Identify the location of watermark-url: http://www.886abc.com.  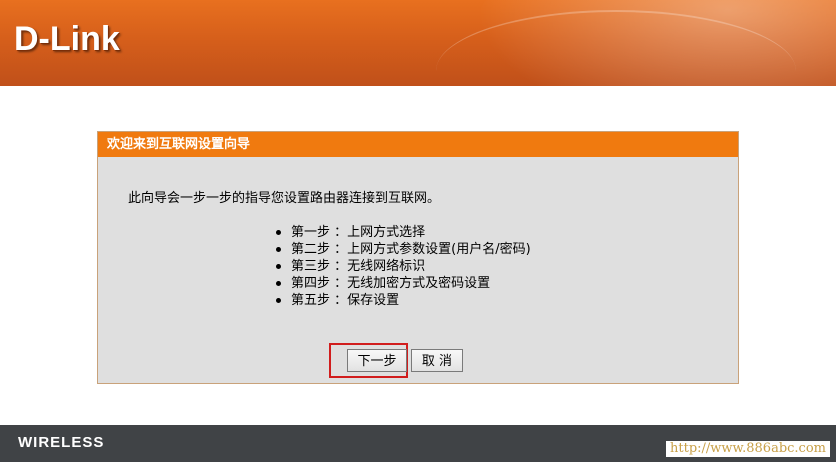
(748, 449).